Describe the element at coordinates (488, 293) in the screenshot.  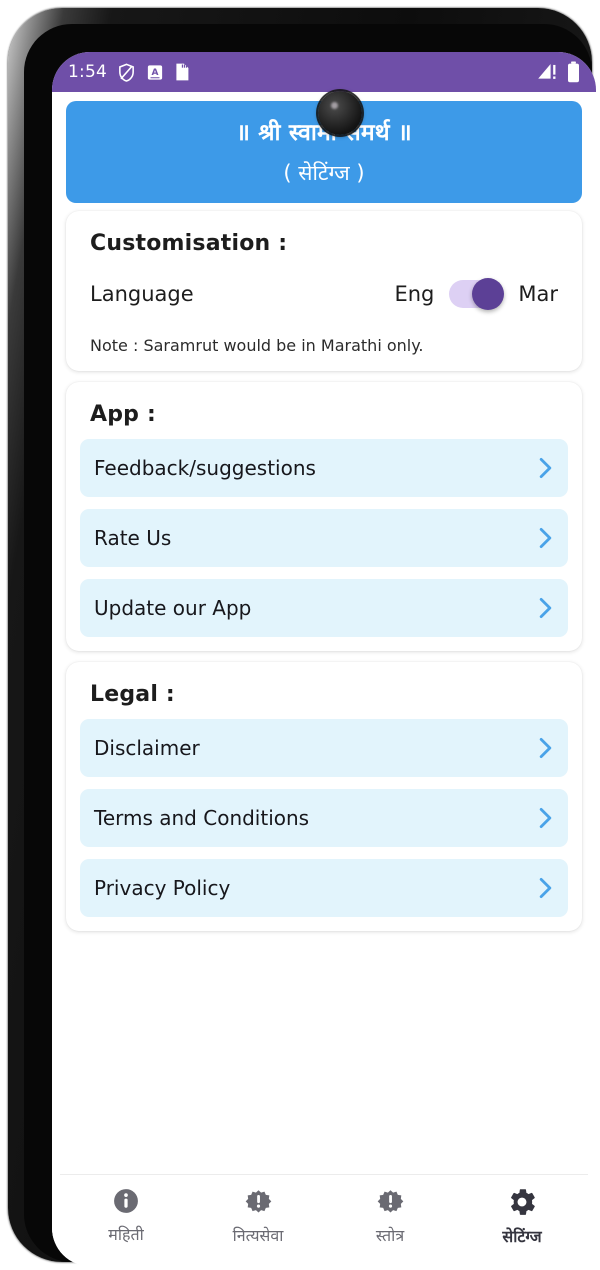
I see `language-toggle-knob` at that location.